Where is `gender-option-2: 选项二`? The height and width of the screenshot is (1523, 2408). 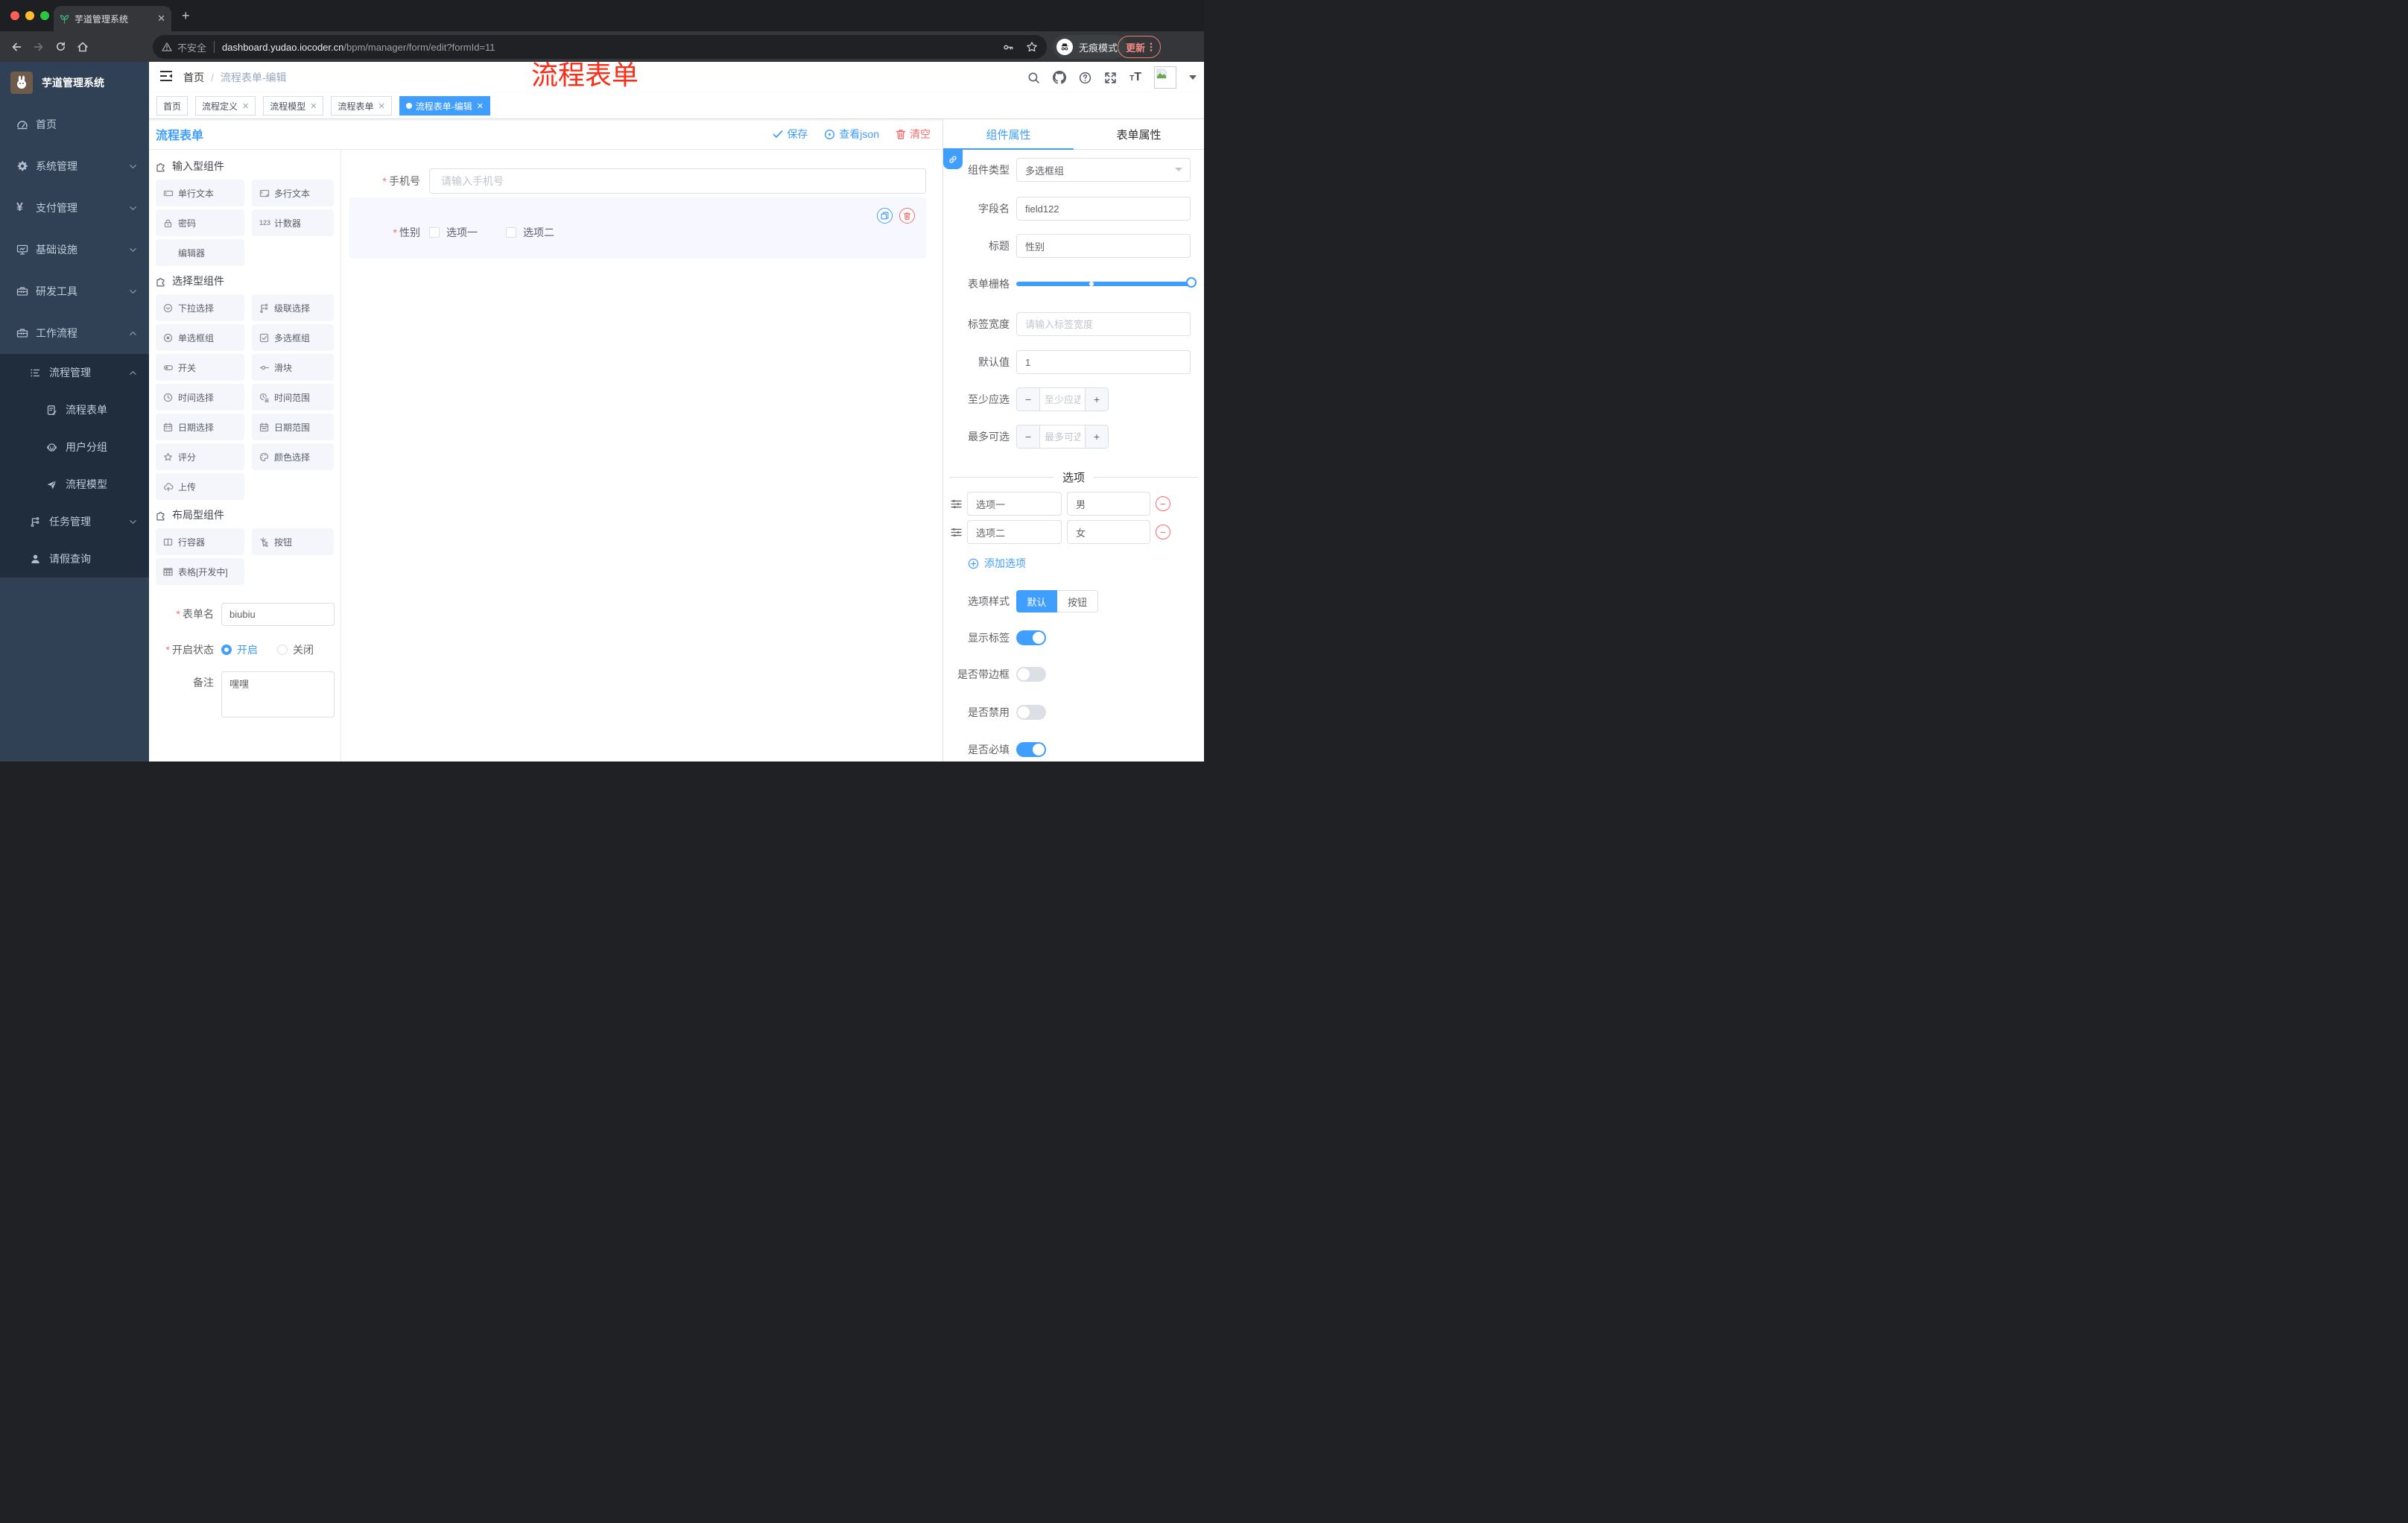 gender-option-2: 选项二 is located at coordinates (530, 233).